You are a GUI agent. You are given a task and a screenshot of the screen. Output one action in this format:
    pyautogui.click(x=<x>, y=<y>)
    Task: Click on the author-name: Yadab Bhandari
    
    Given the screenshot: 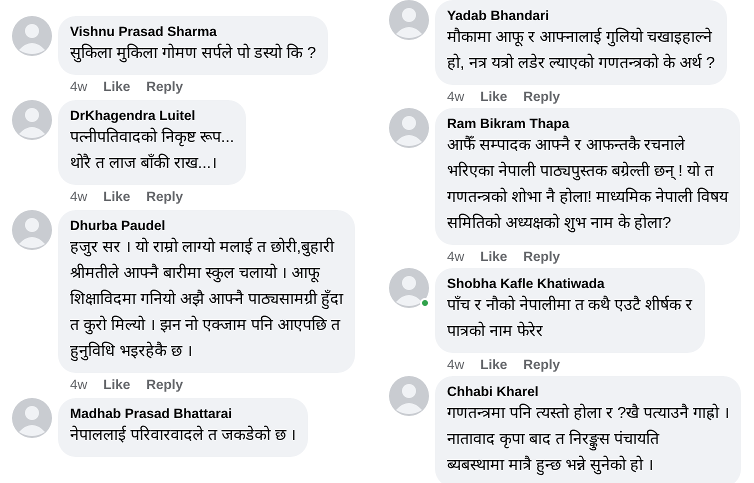 What is the action you would take?
    pyautogui.click(x=581, y=16)
    